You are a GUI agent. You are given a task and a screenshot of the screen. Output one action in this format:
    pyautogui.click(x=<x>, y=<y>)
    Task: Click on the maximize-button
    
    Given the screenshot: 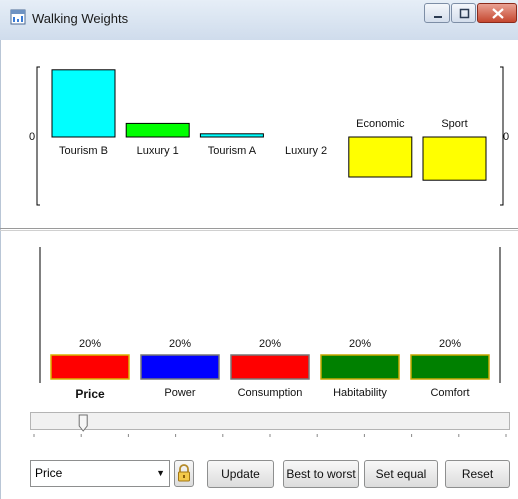 What is the action you would take?
    pyautogui.click(x=463, y=13)
    